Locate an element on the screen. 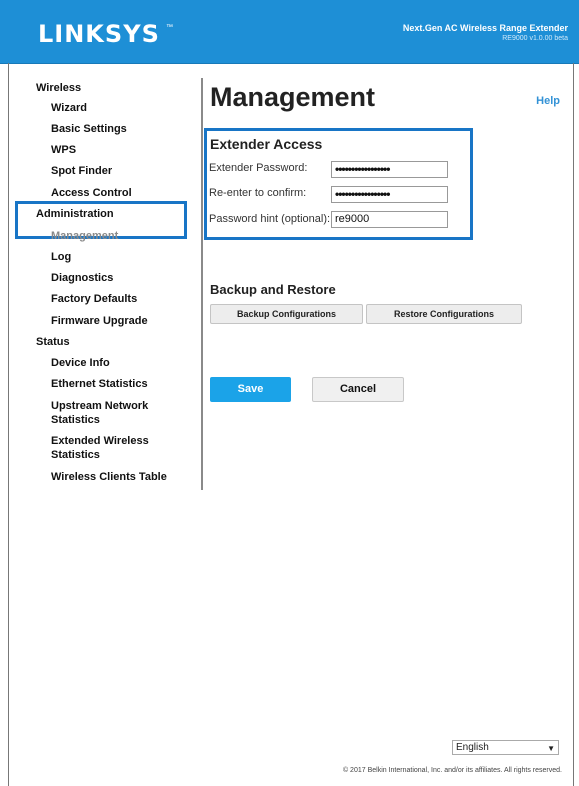 The height and width of the screenshot is (786, 579). sidebar-item-diagnostics: Diagnostics is located at coordinates (82, 278).